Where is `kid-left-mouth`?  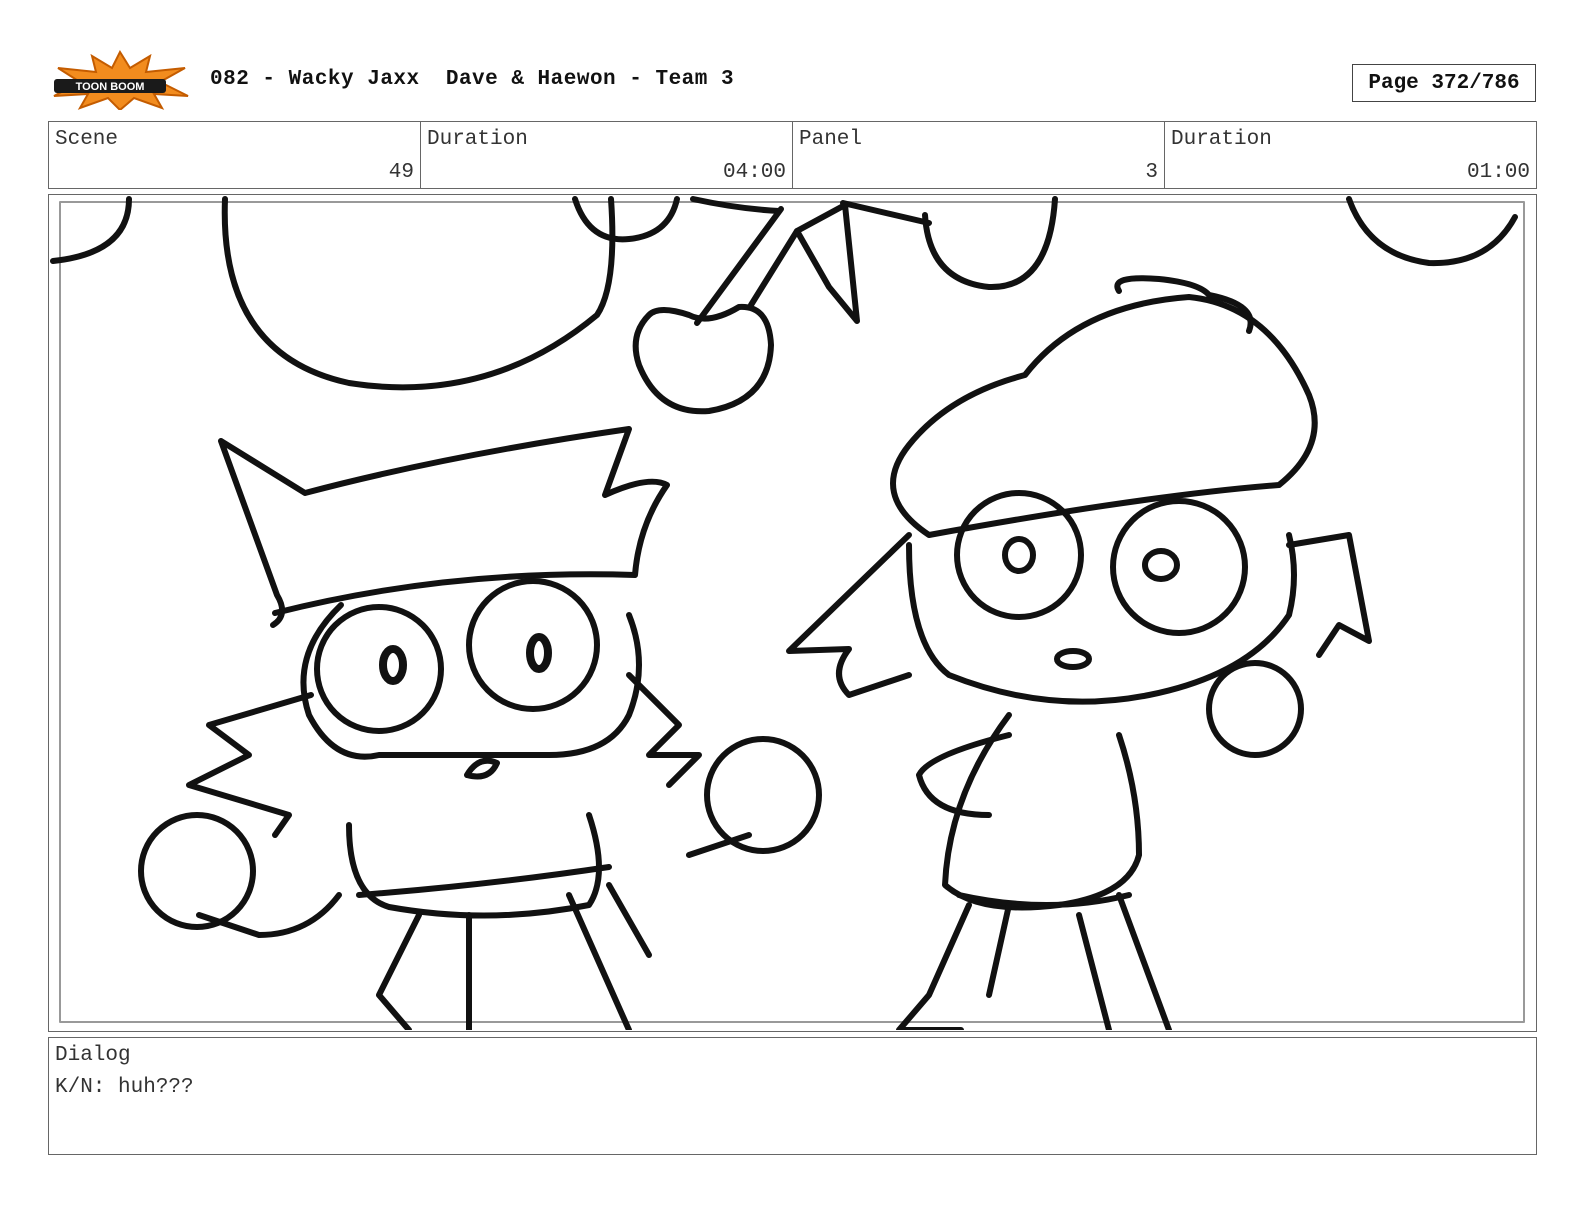
kid-left-mouth is located at coordinates (482, 768).